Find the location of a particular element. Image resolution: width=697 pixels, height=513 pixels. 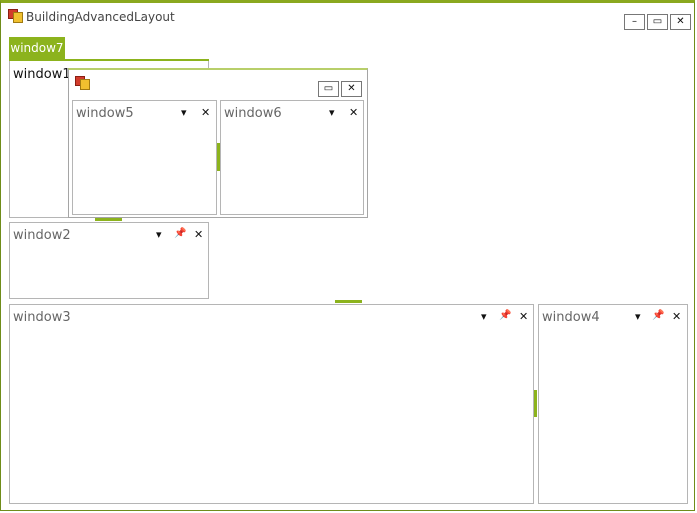

floating-close-button: ✕ is located at coordinates (351, 89).